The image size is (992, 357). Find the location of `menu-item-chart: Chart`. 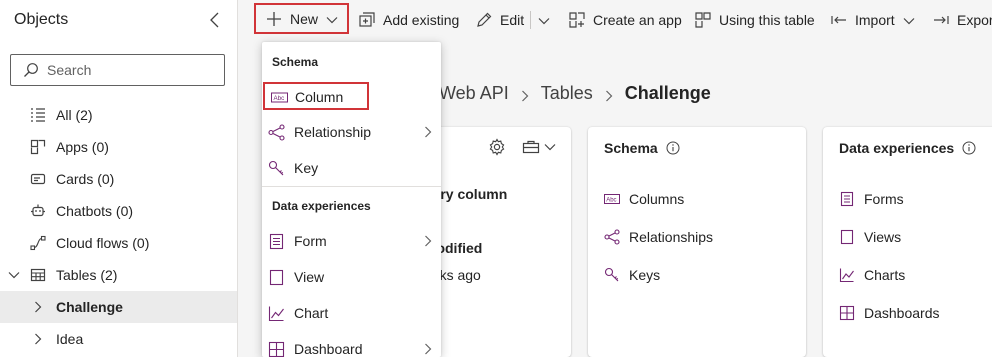

menu-item-chart: Chart is located at coordinates (351, 313).